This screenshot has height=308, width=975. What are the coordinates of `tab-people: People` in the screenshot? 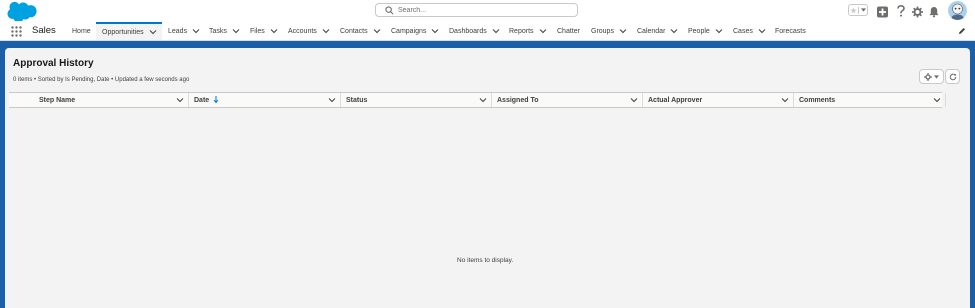 It's located at (705, 31).